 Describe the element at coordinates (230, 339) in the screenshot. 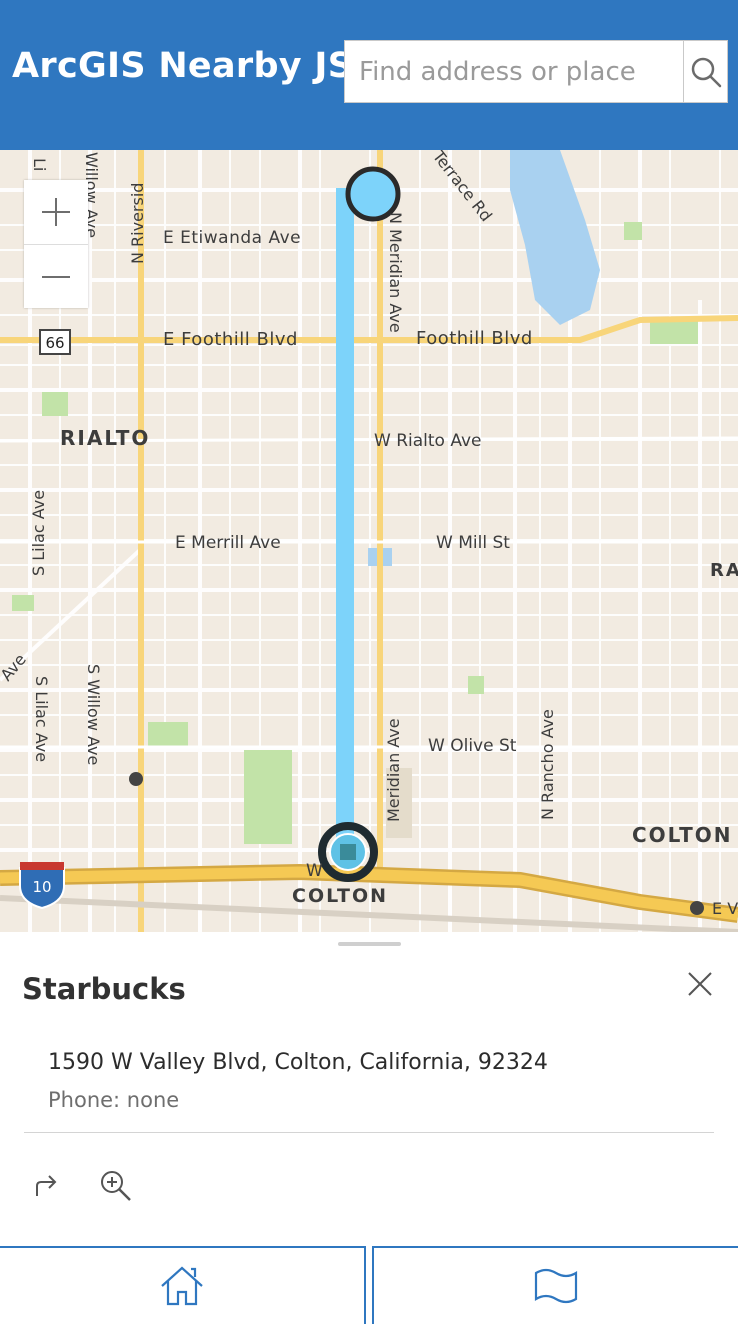

I see `label-e-foothill: E Foothill Blvd` at that location.